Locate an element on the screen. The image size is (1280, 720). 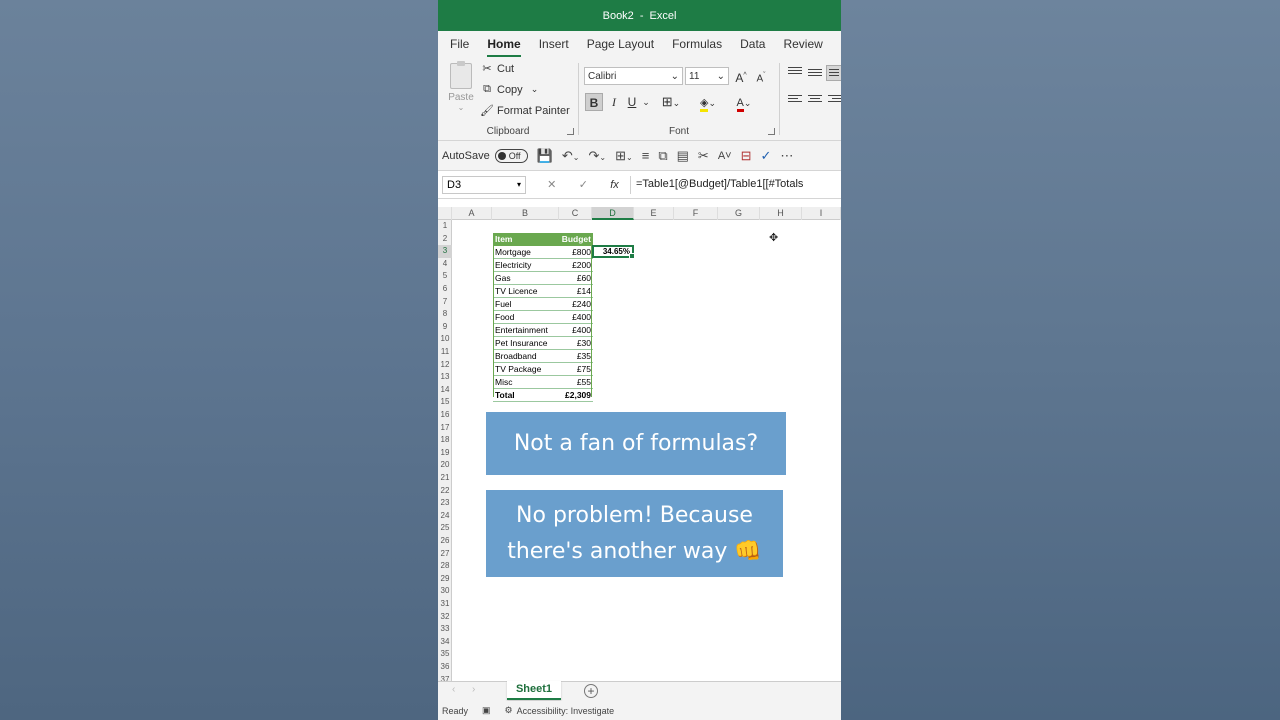
tab-home: Home is located at coordinates (504, 47).